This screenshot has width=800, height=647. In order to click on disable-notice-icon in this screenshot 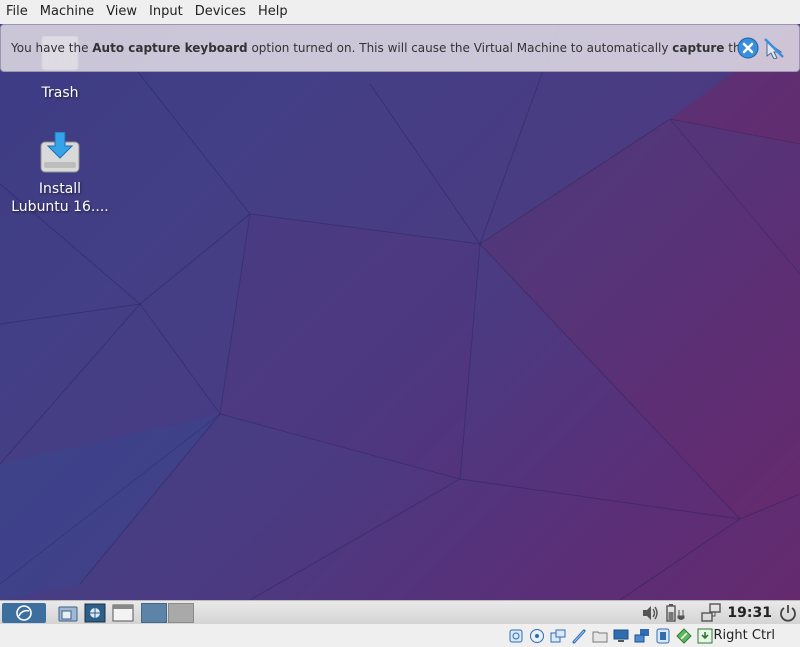, I will do `click(774, 48)`.